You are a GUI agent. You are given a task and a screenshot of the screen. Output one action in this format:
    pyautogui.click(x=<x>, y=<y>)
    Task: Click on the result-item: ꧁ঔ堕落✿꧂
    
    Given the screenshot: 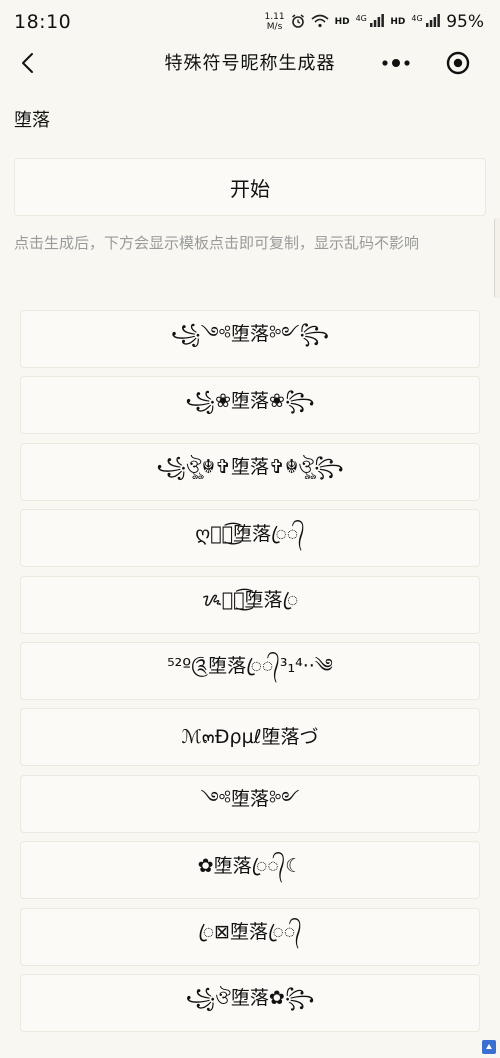 What is the action you would take?
    pyautogui.click(x=250, y=1002)
    